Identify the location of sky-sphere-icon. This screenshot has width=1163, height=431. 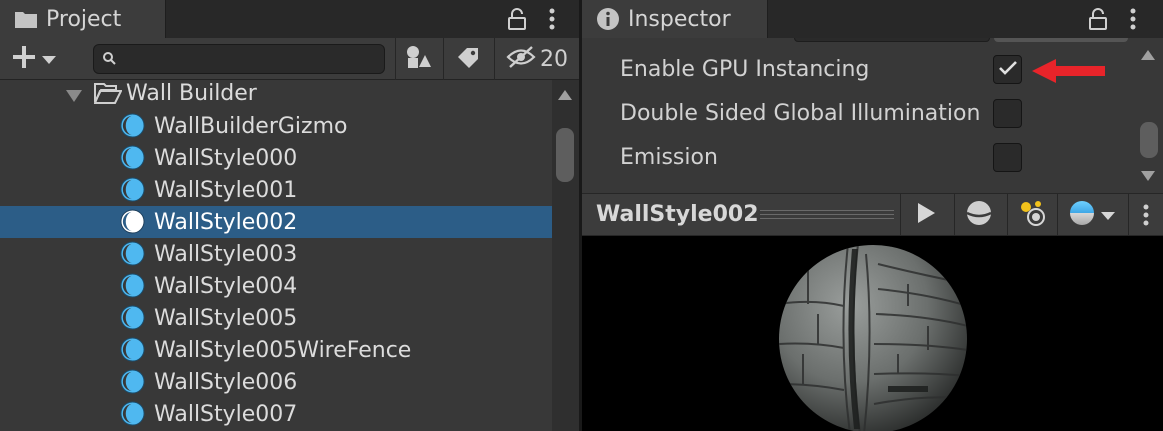
(1082, 215).